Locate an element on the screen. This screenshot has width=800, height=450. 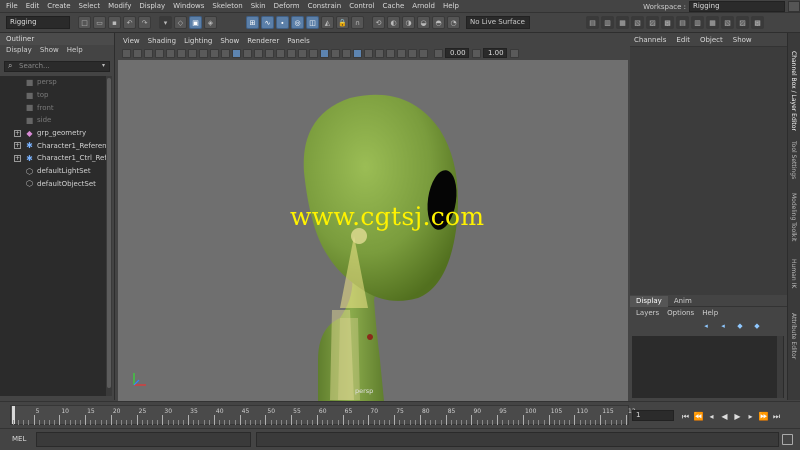
outliner-menu-show: Show is located at coordinates (49, 50).